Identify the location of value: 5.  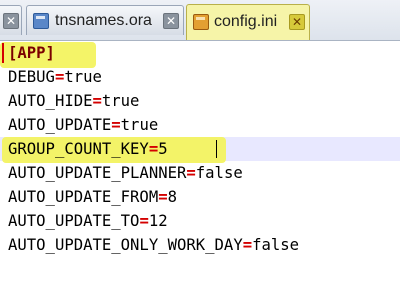
(163, 149).